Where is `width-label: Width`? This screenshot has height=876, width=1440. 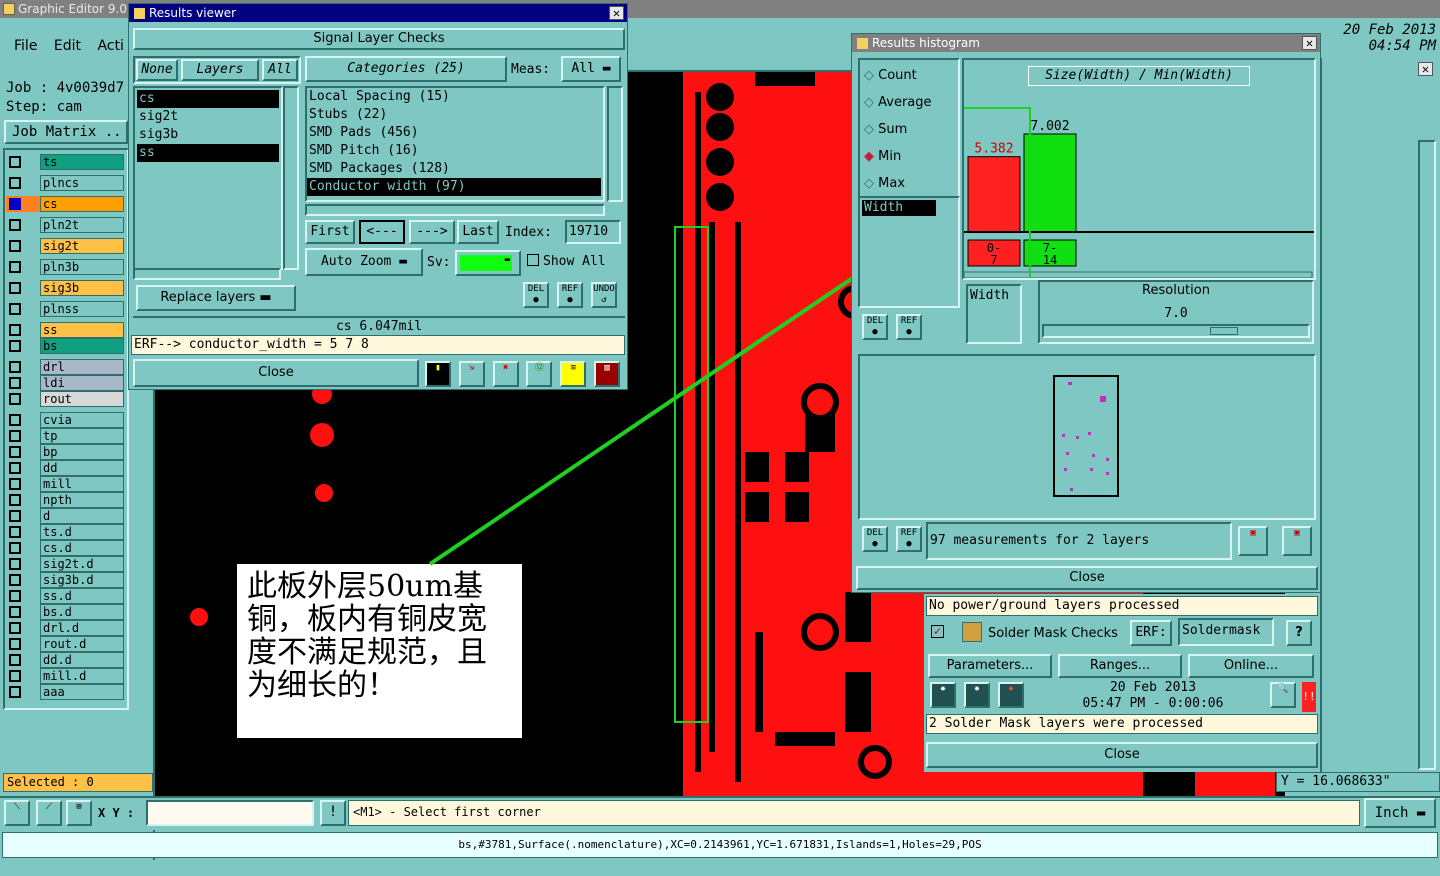
width-label: Width is located at coordinates (994, 314).